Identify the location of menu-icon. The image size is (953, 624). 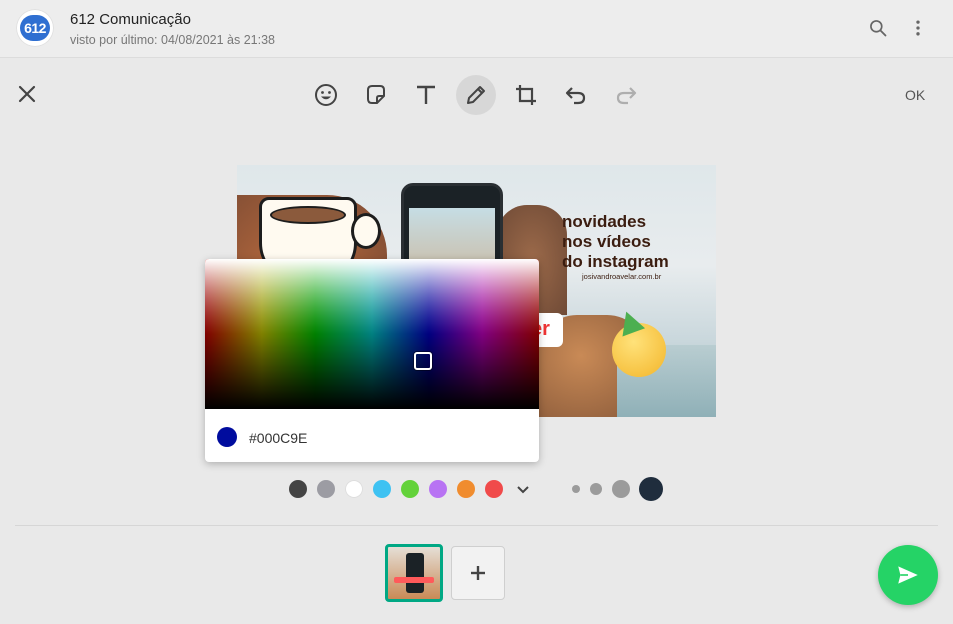
(918, 28).